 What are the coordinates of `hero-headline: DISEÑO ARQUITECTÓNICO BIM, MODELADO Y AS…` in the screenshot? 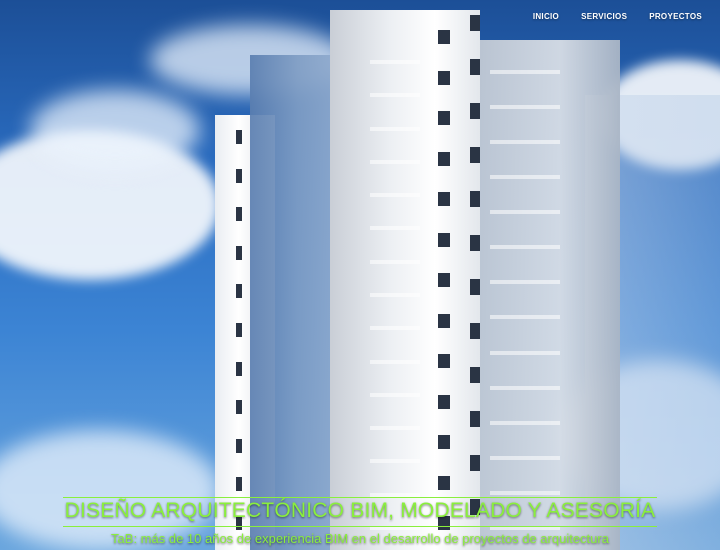 It's located at (360, 512).